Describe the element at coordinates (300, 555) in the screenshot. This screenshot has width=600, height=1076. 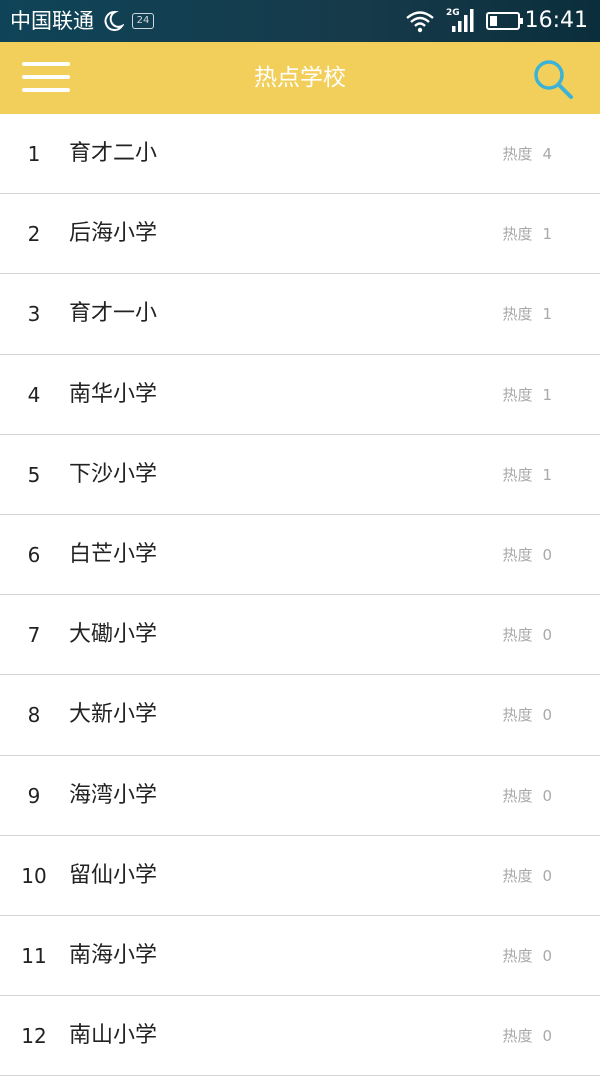
I see `list-item: 6 白芒小学 热度 0` at that location.